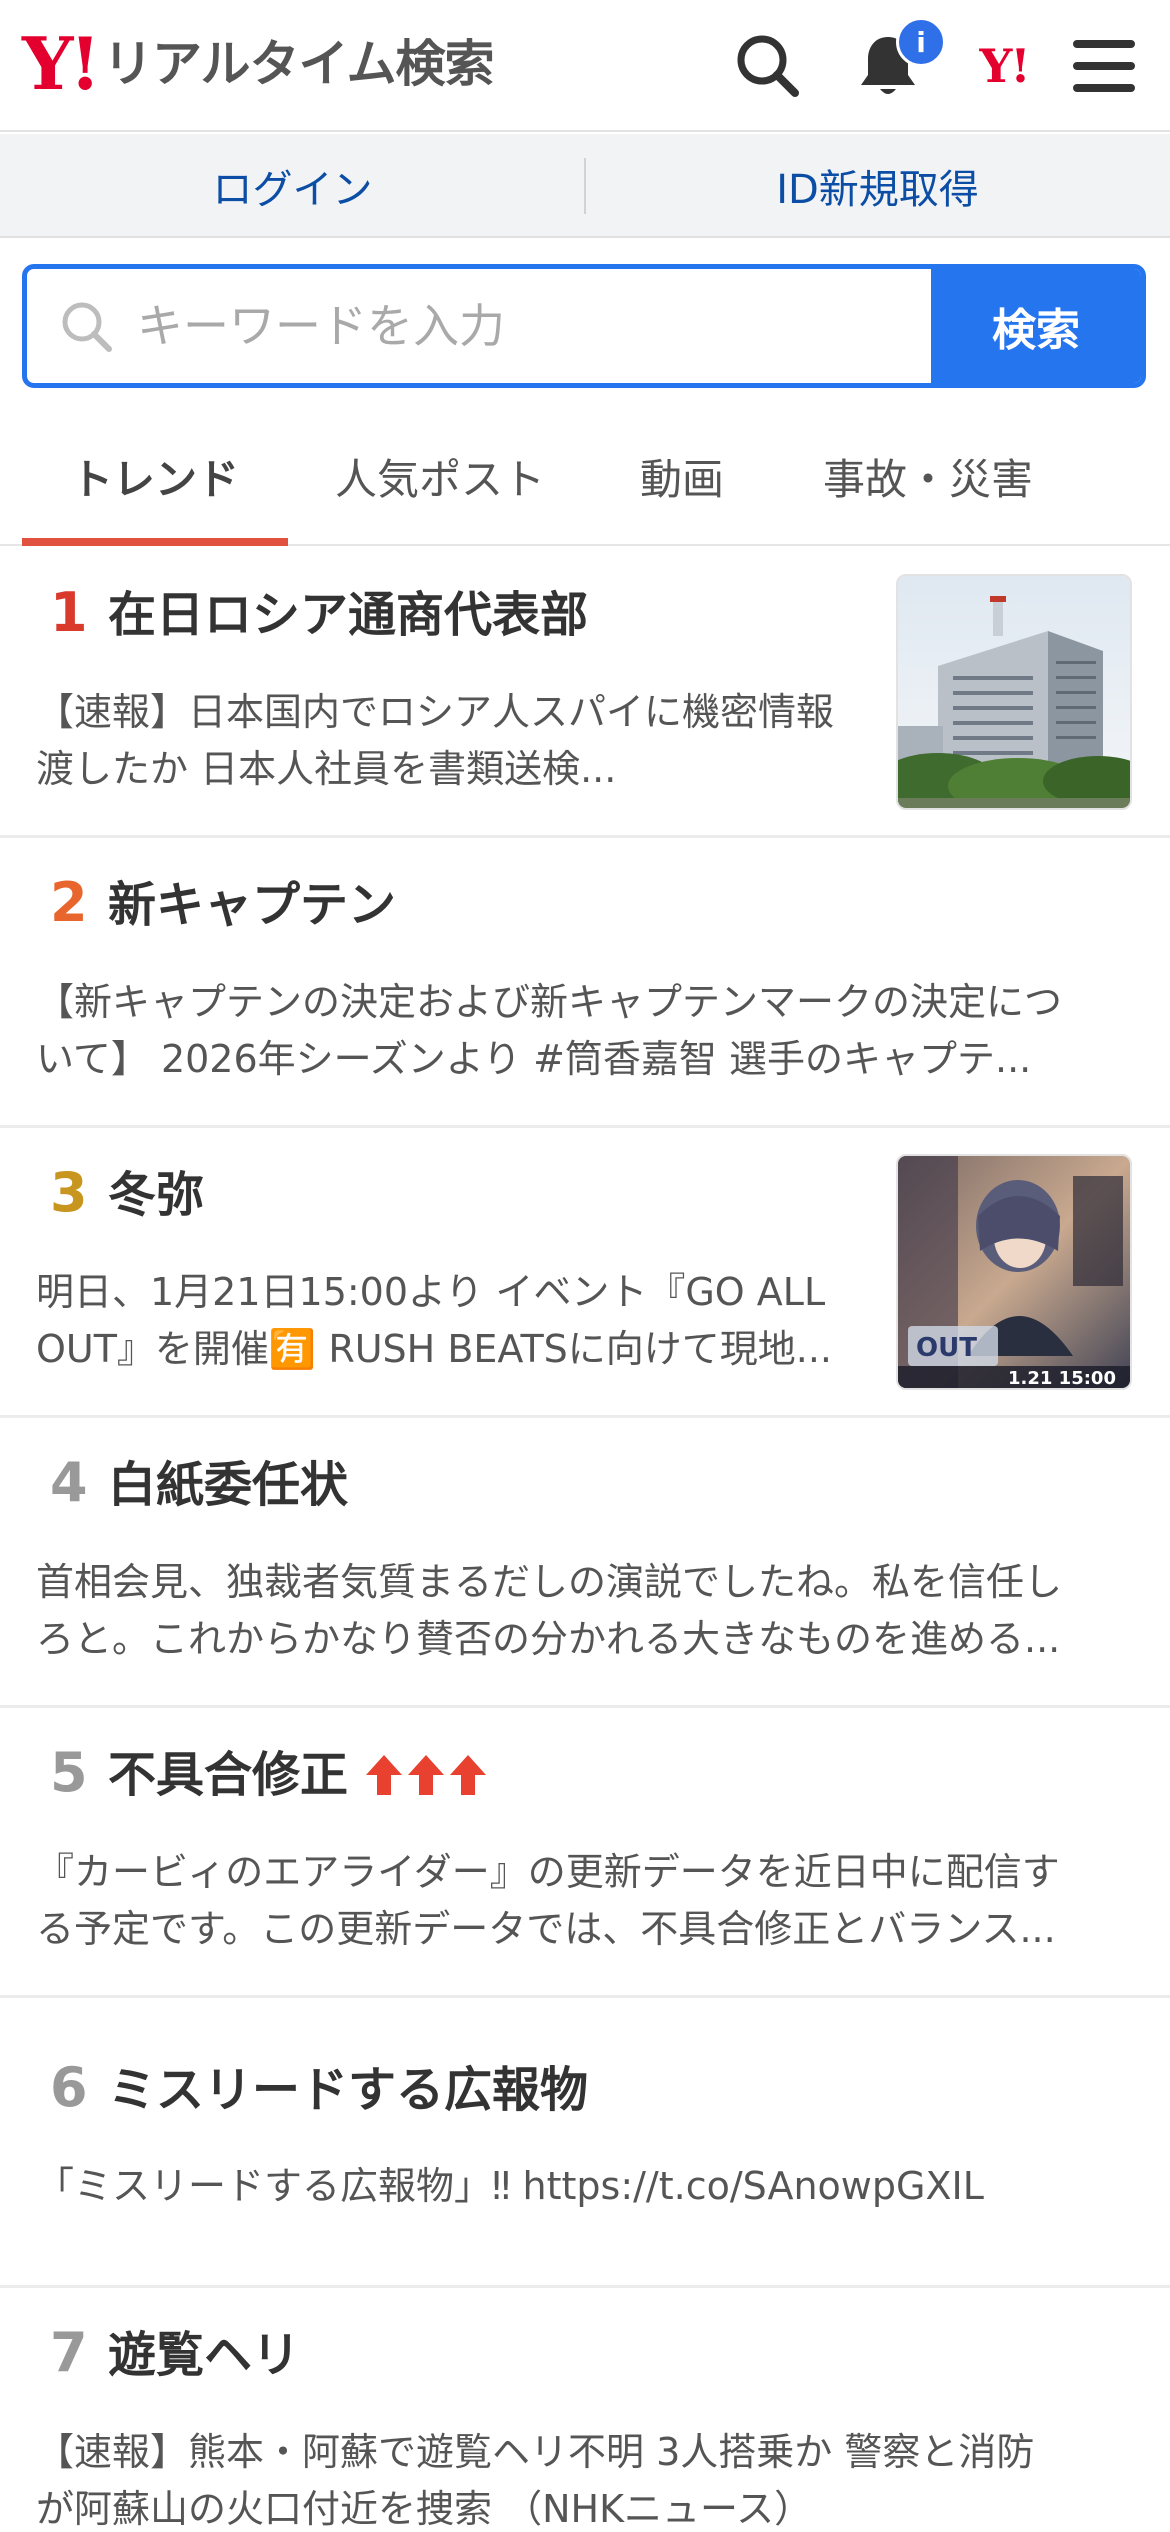 The width and height of the screenshot is (1170, 2532). I want to click on svg-text: OUT, so click(946, 1348).